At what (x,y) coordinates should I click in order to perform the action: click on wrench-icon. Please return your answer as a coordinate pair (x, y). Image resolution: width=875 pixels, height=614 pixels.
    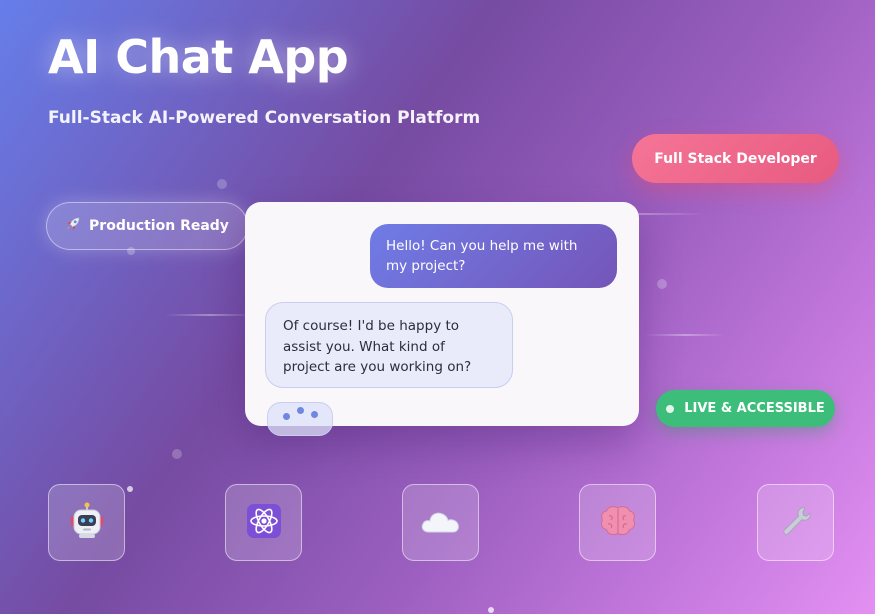
    Looking at the image, I should click on (796, 523).